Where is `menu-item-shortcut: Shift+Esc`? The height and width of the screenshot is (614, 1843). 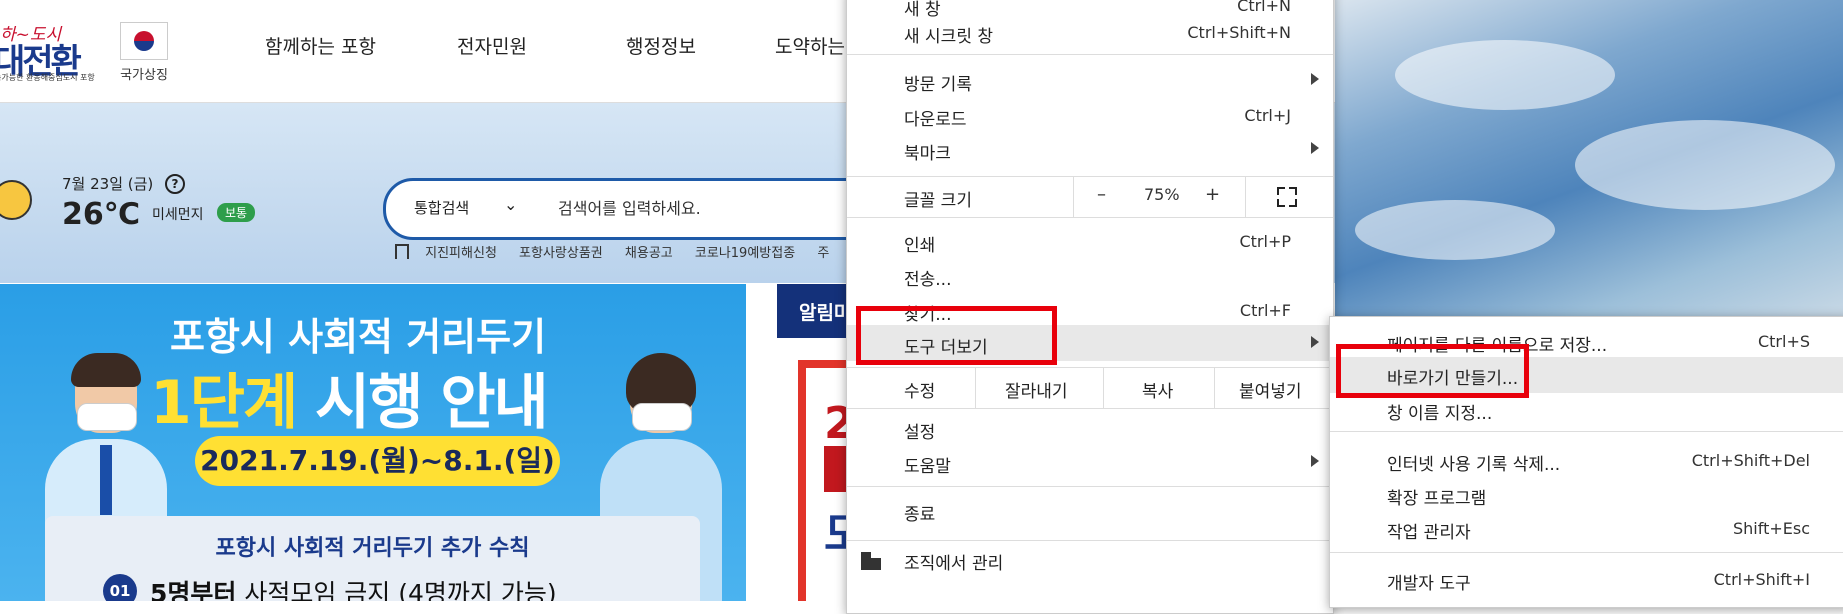 menu-item-shortcut: Shift+Esc is located at coordinates (1771, 528).